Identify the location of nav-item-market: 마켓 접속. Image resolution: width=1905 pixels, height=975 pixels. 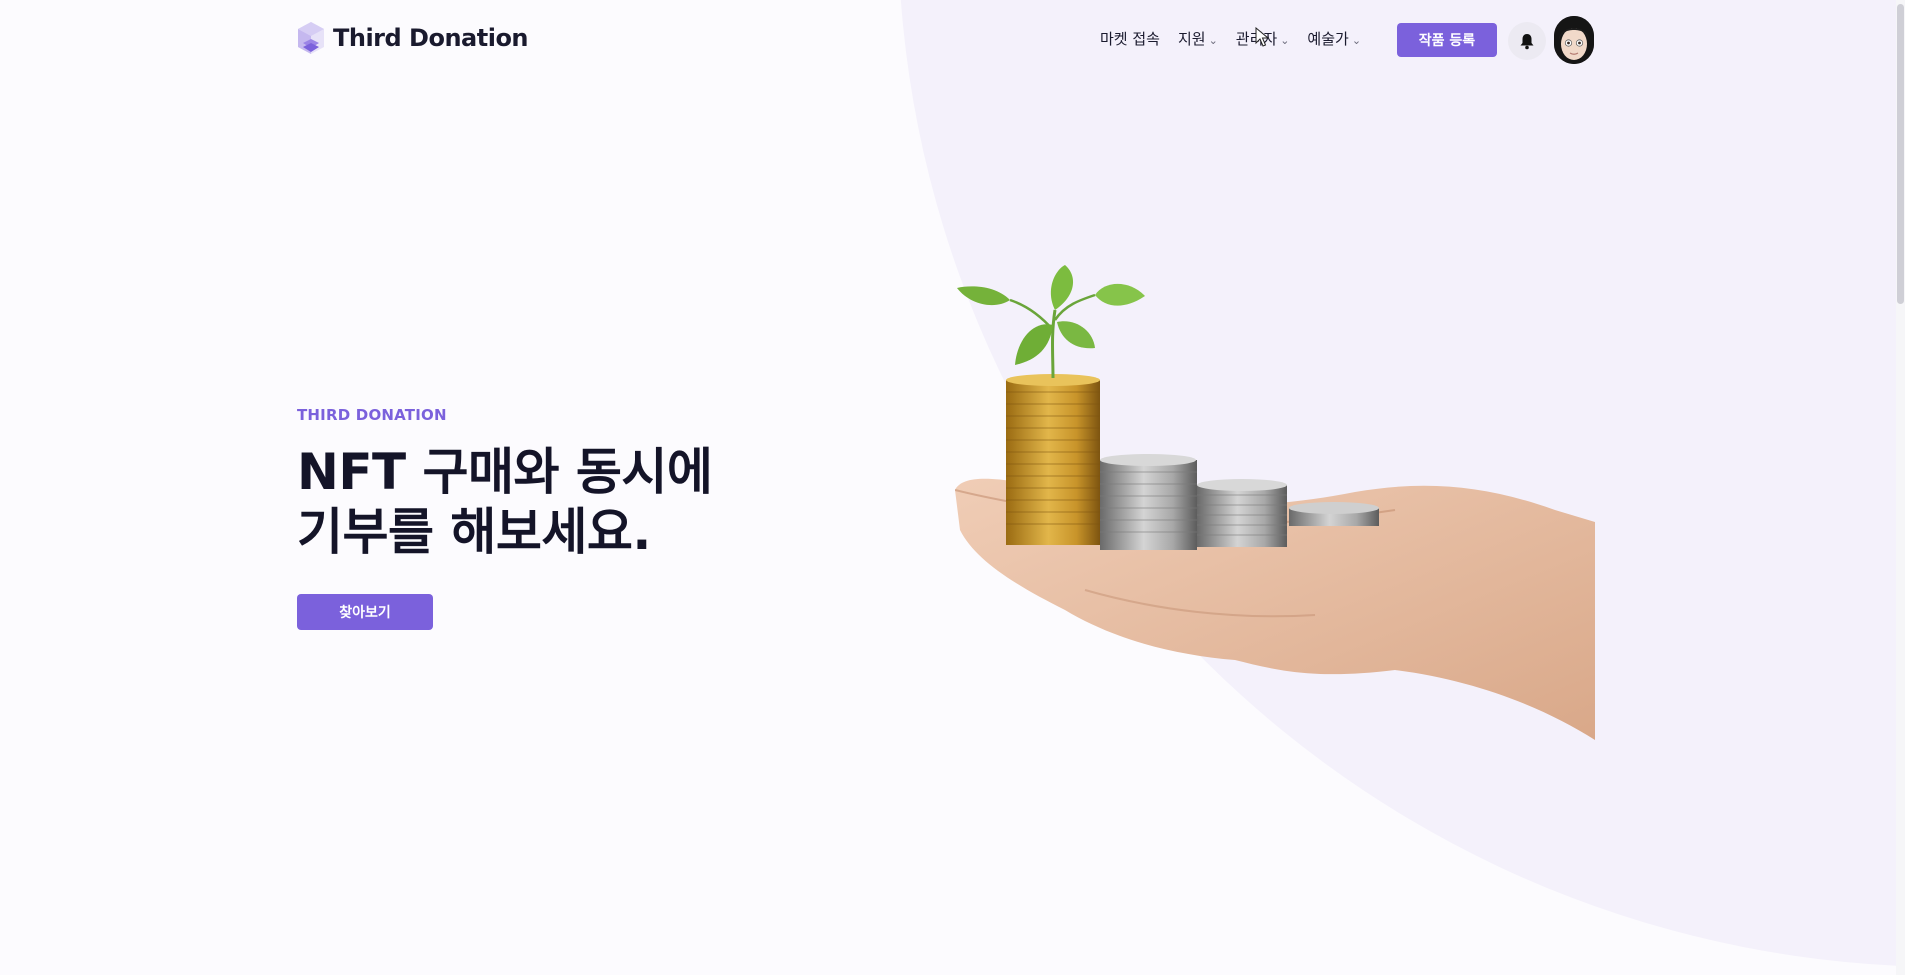
(1130, 38).